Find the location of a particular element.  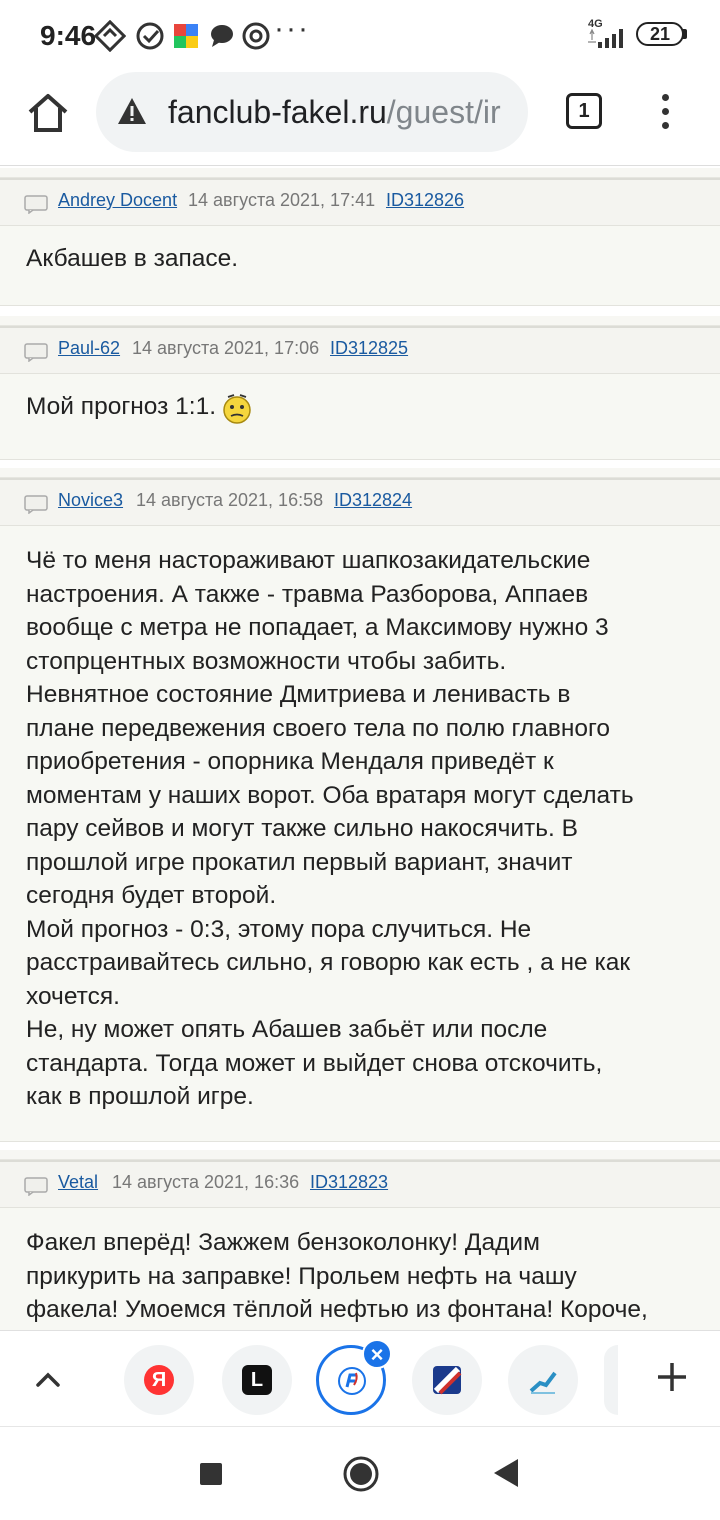

fakel-icon is located at coordinates (352, 1381).